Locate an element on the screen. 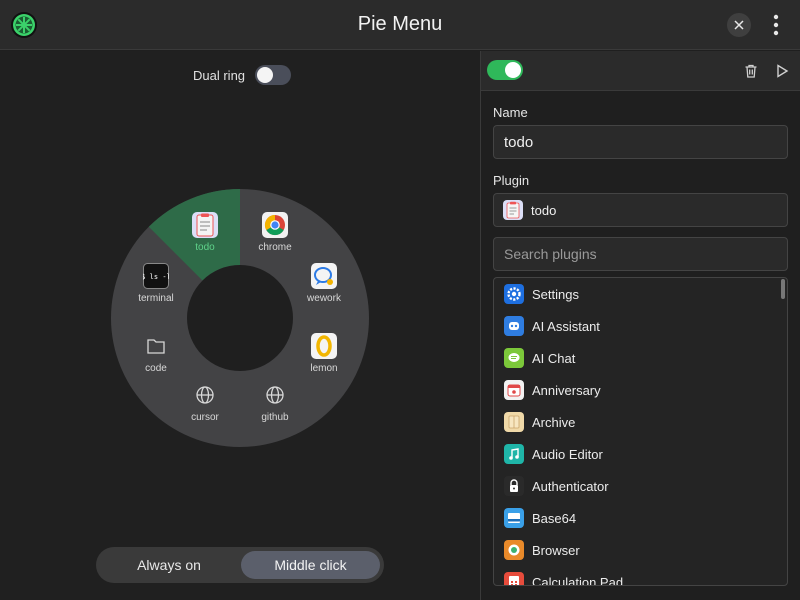 This screenshot has height=600, width=800. editor-toolbar is located at coordinates (640, 71).